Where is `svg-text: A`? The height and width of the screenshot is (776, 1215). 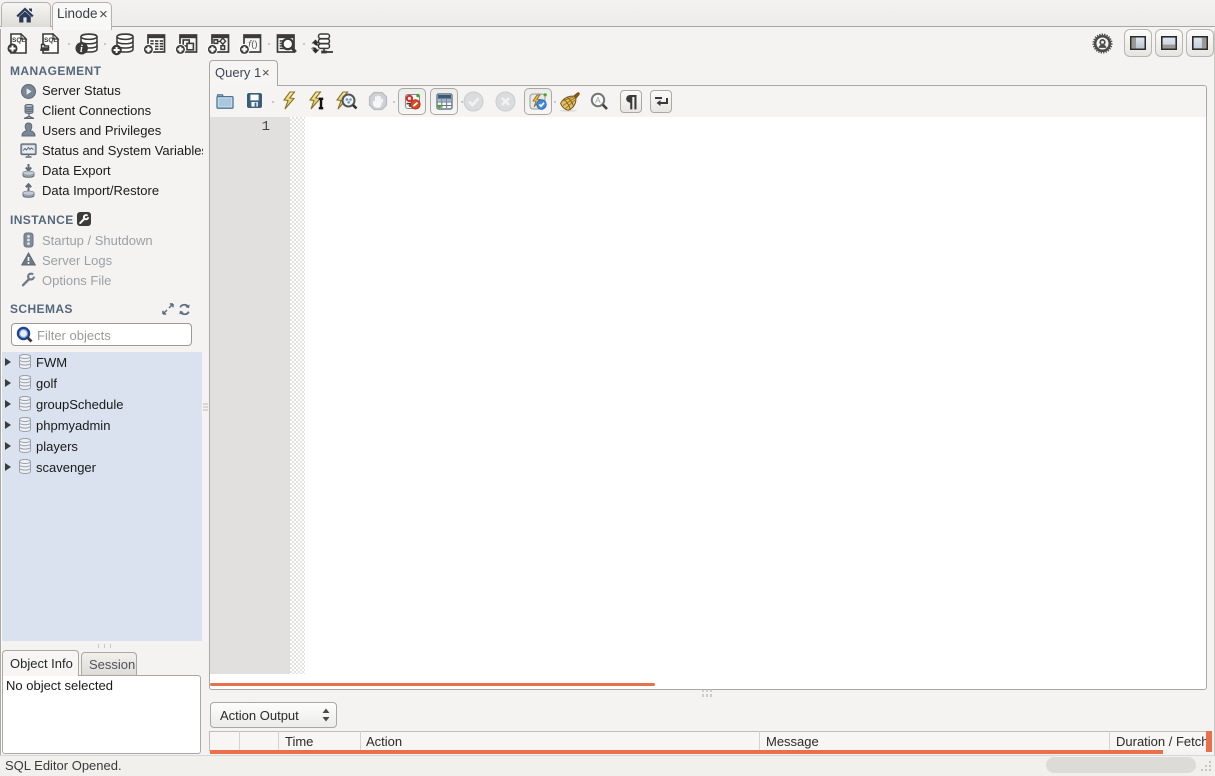 svg-text: A is located at coordinates (598, 100).